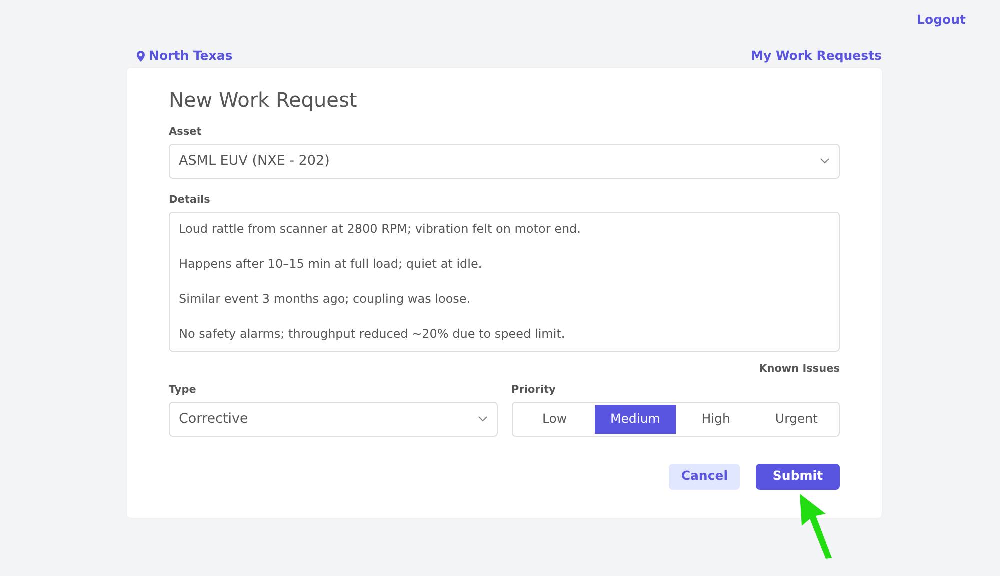 The image size is (1000, 576). Describe the element at coordinates (635, 419) in the screenshot. I see `priority-option: Medium` at that location.